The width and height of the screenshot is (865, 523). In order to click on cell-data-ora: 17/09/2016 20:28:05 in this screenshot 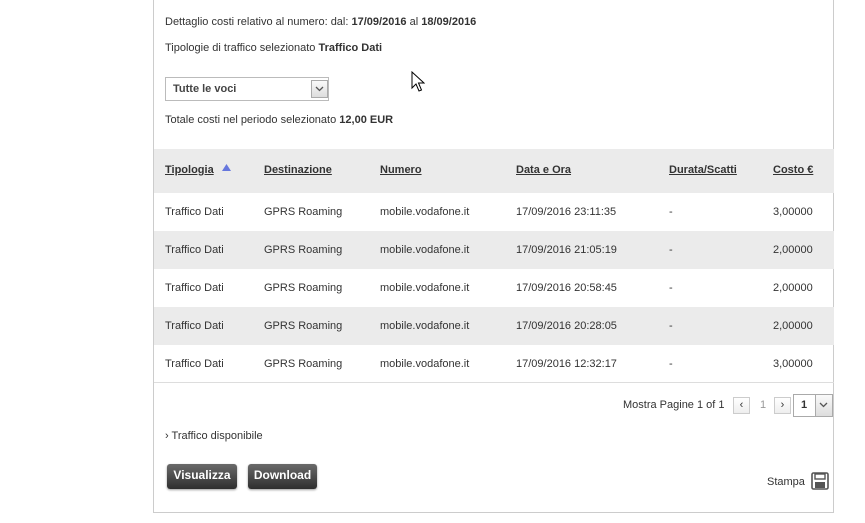, I will do `click(566, 326)`.